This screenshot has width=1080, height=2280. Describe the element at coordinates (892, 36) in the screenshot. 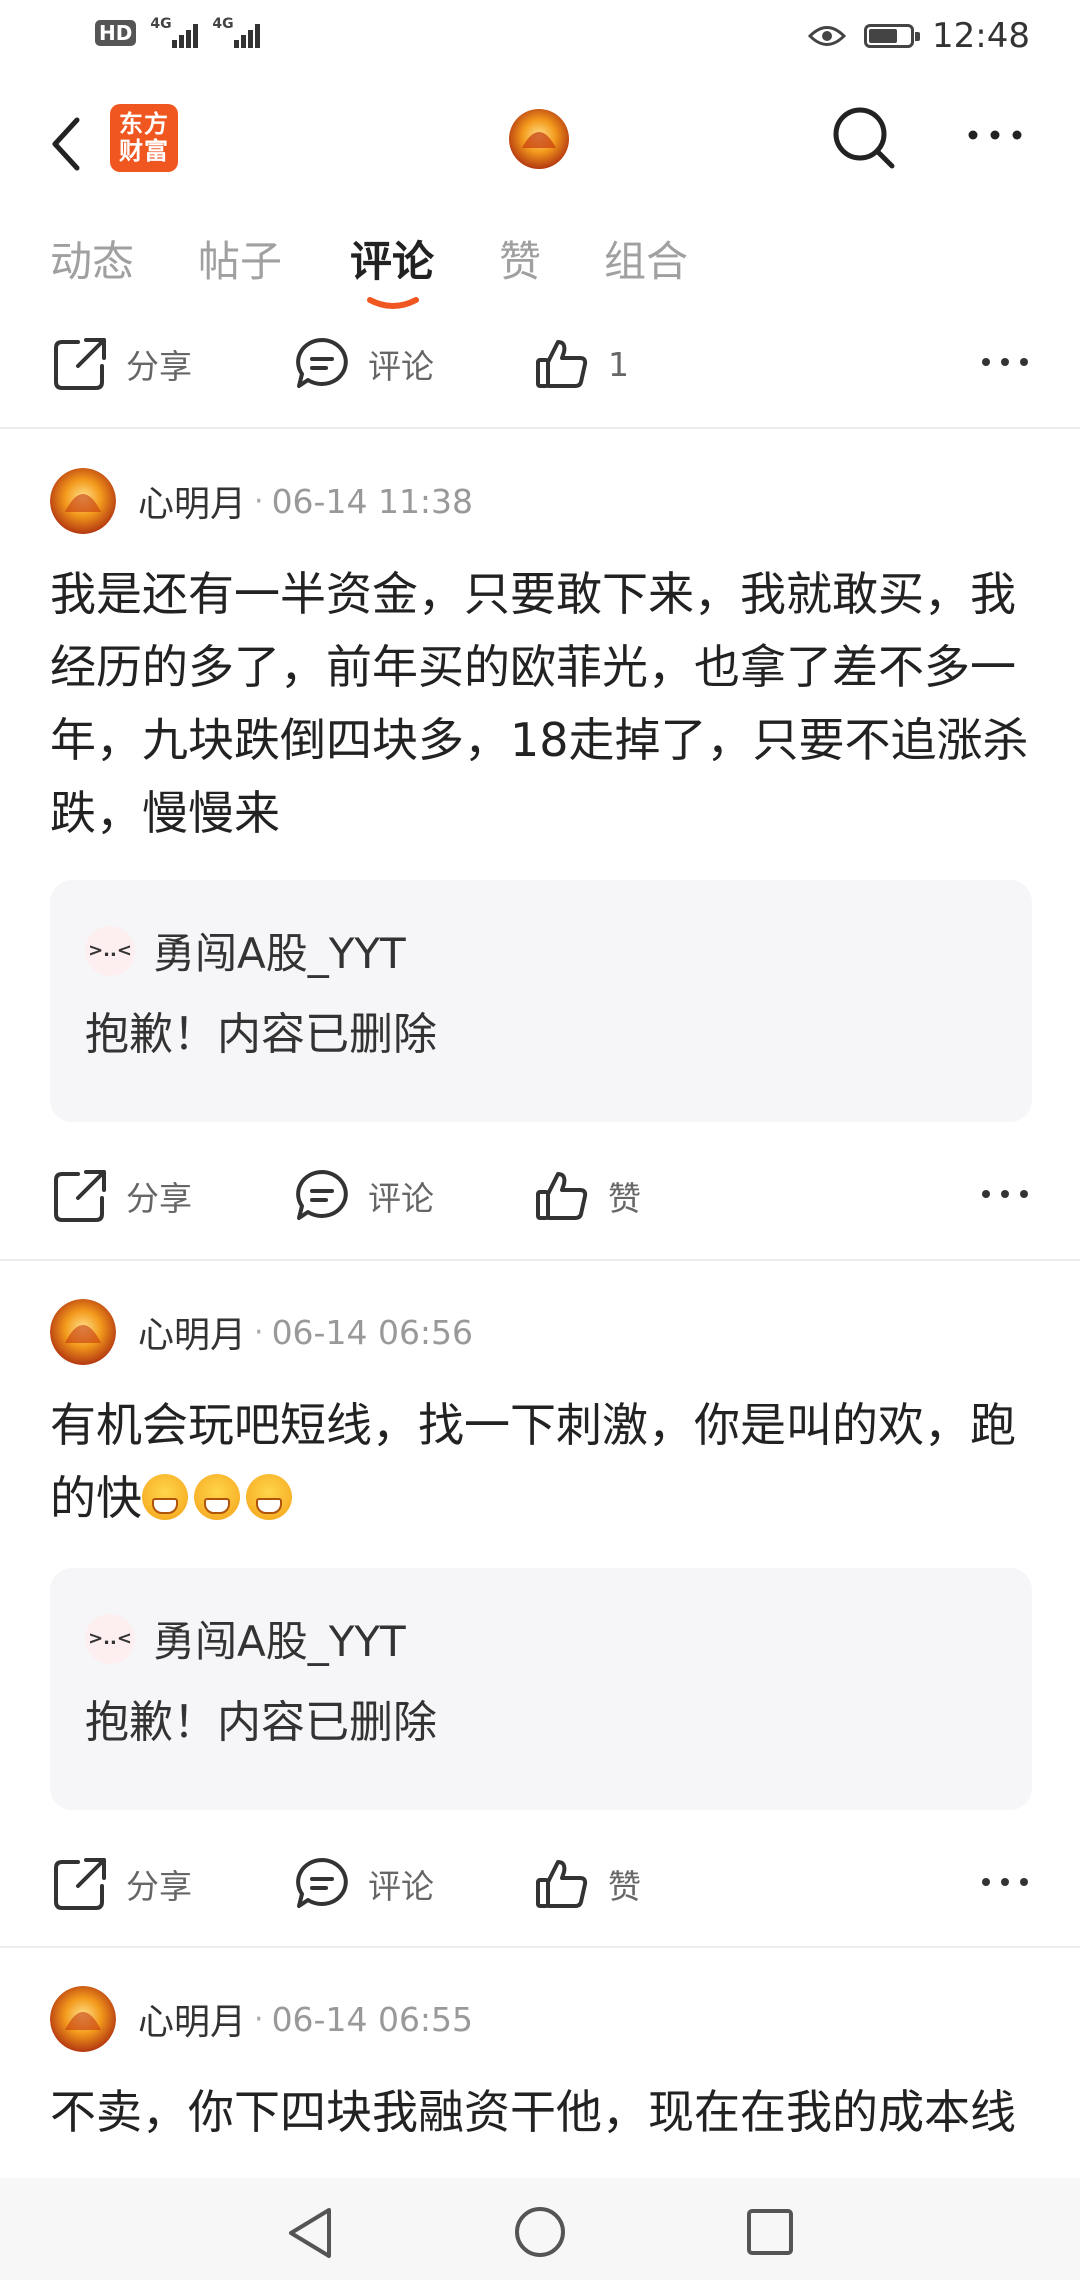

I see `battery-icon` at that location.